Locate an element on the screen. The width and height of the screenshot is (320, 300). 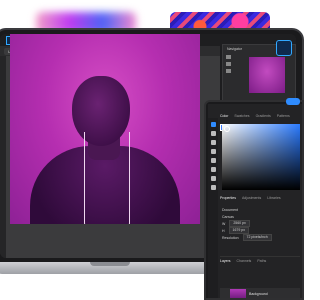
share-button is located at coordinates (293, 101).